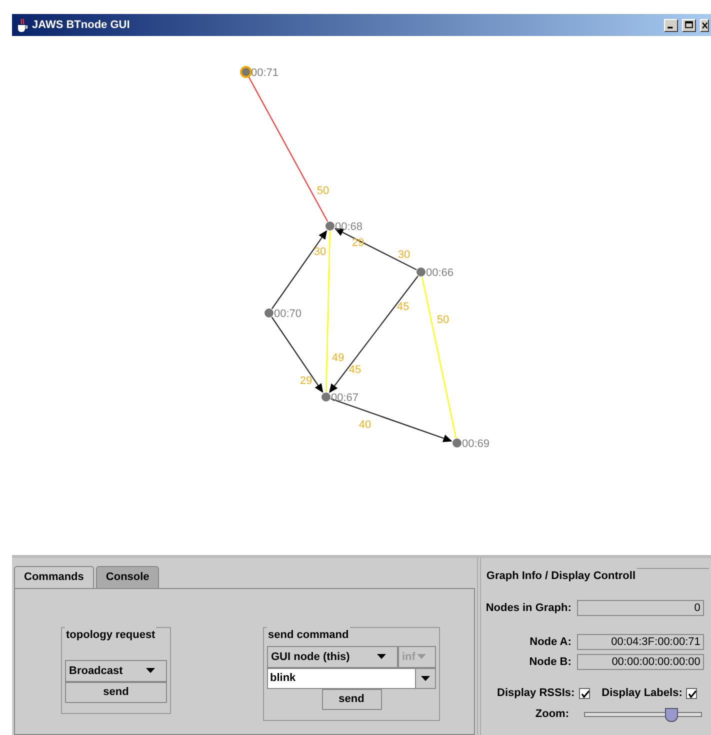 The image size is (711, 735). What do you see at coordinates (345, 398) in the screenshot?
I see `node-label: 00:67` at bounding box center [345, 398].